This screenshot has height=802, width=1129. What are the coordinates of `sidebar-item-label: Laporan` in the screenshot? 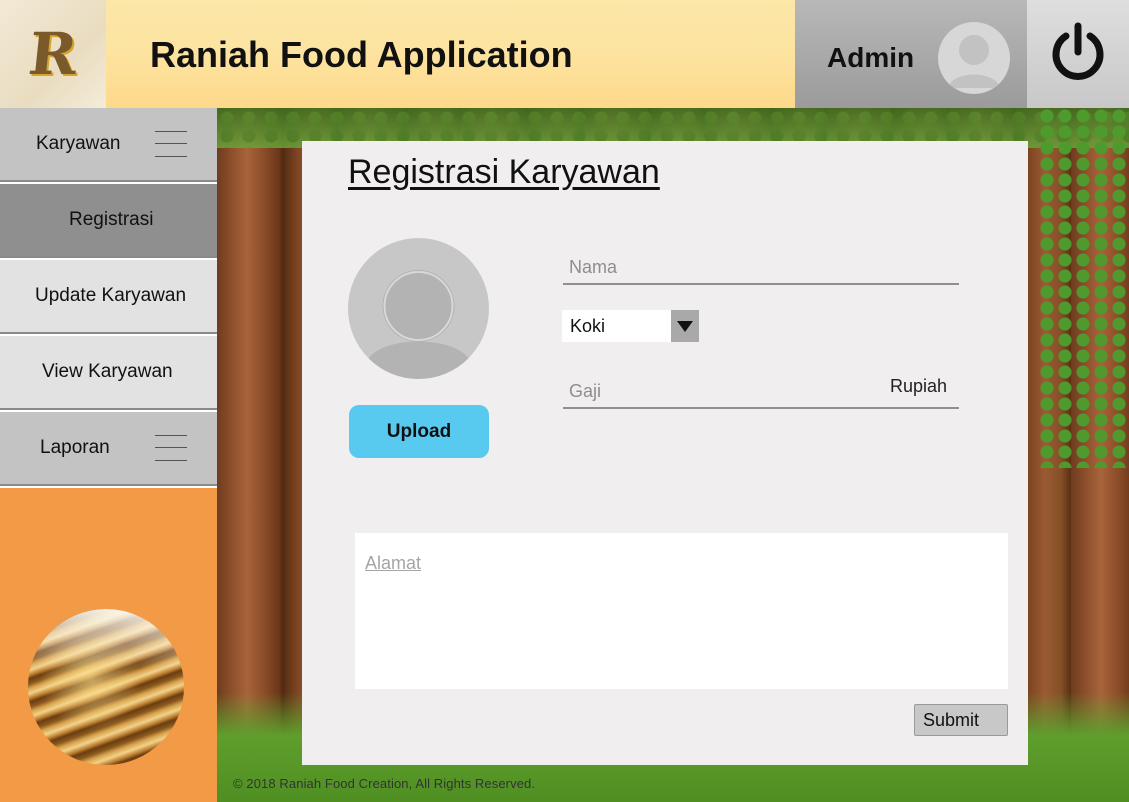 It's located at (75, 447).